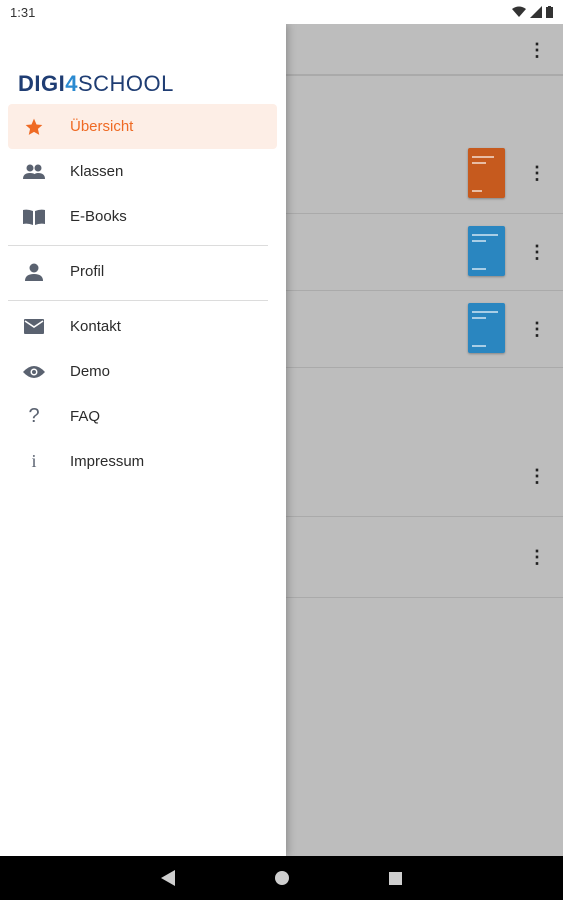  Describe the element at coordinates (96, 83) in the screenshot. I see `digi4school-logo: DIGI 4 SCHOOL` at that location.